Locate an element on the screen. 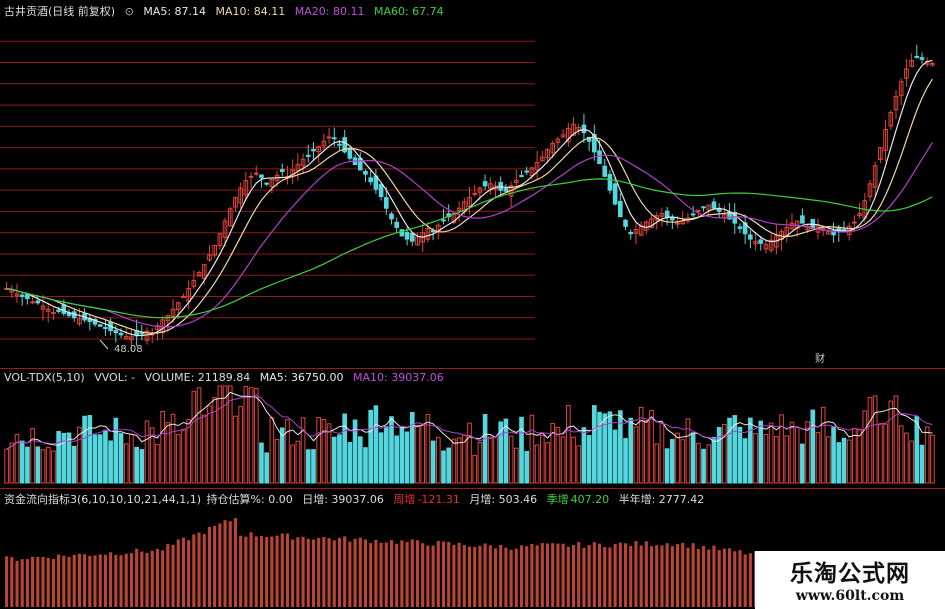 This screenshot has height=609, width=945. season-increase-label: 季增 is located at coordinates (557, 499).